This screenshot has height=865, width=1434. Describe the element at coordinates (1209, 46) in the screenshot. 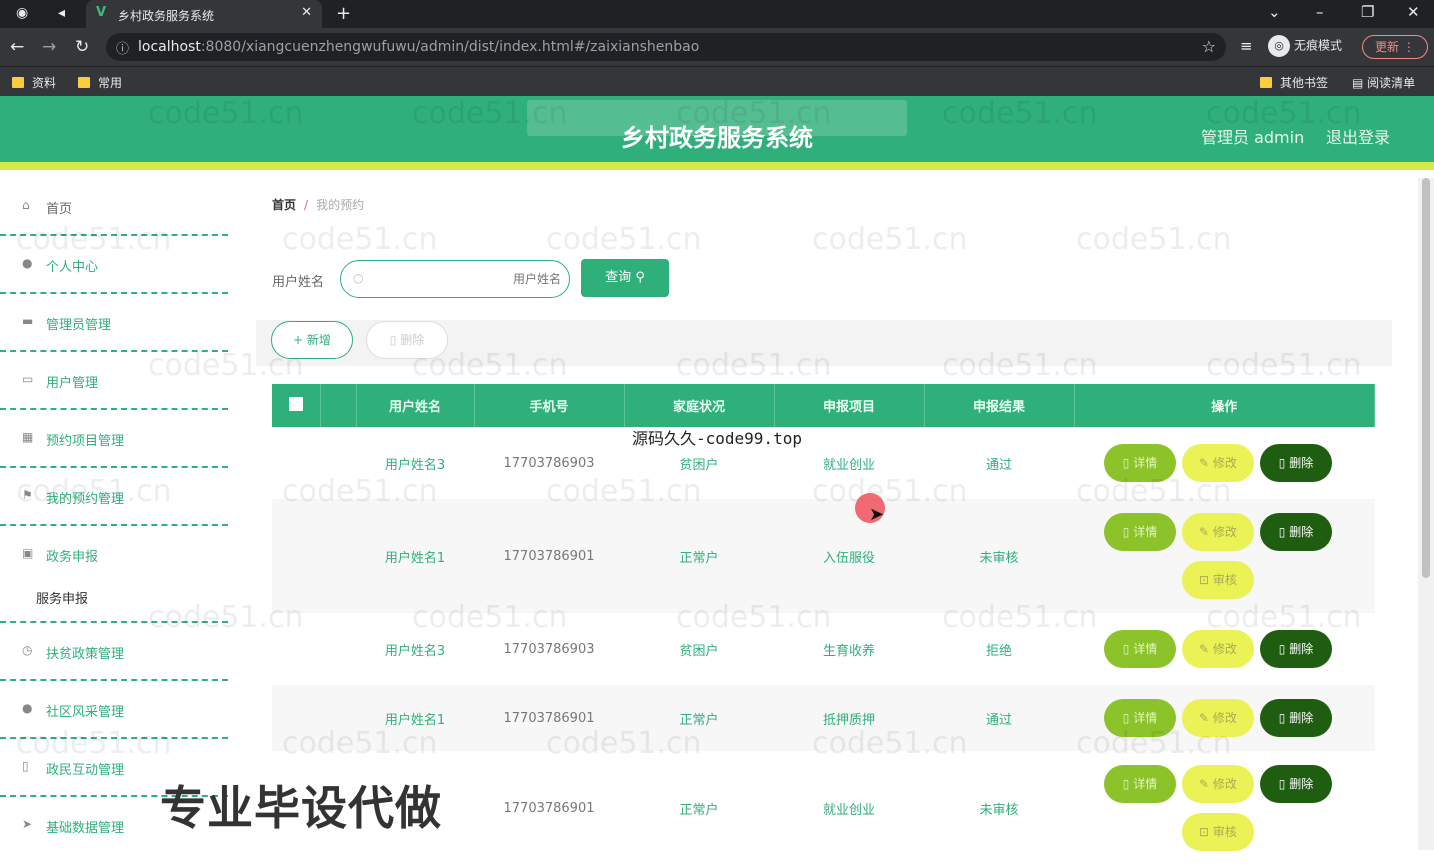

I see `bookmark-star-icon: ☆` at that location.